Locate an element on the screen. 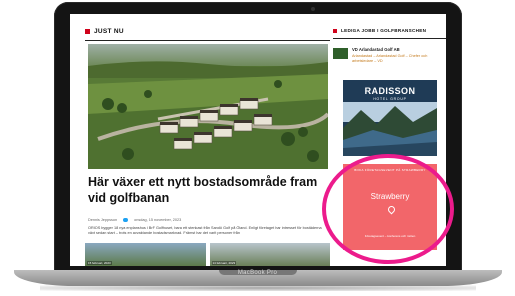  just-nu-header: JUST NU is located at coordinates (207, 24).